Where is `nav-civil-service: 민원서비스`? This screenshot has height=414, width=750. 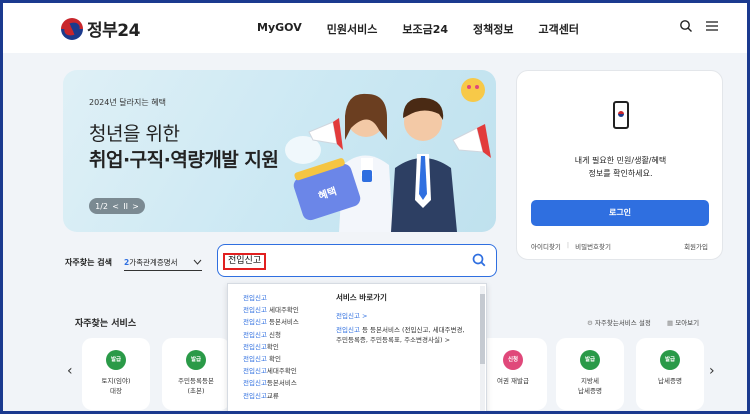 nav-civil-service: 민원서비스 is located at coordinates (352, 29).